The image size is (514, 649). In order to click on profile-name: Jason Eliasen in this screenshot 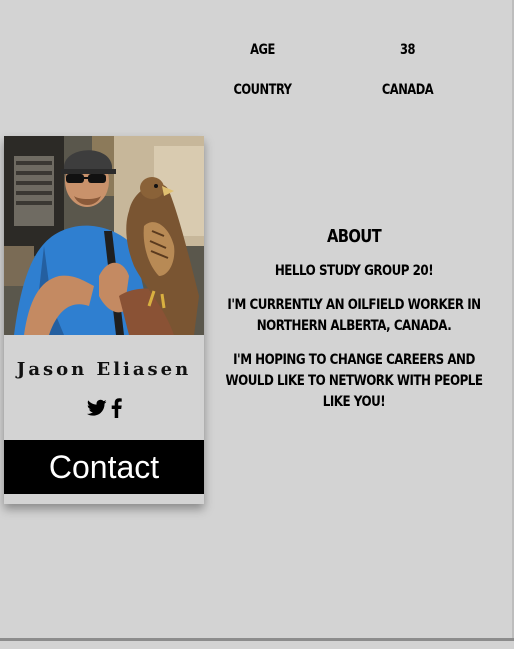, I will do `click(104, 369)`.